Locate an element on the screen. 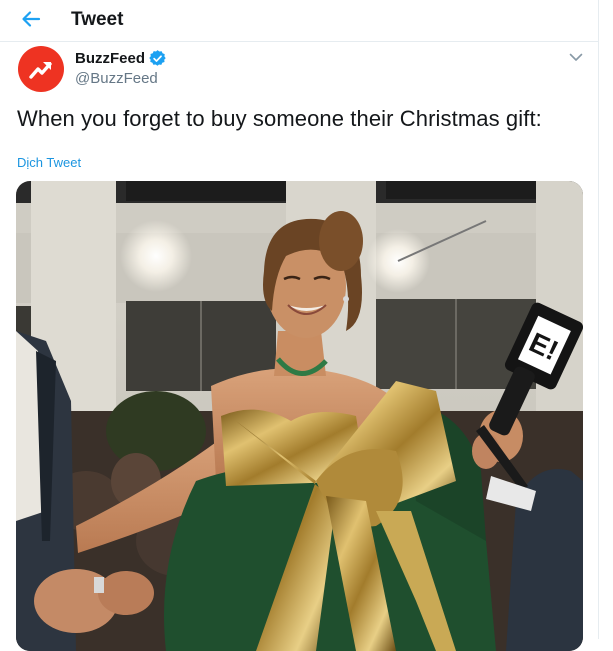 The image size is (613, 651). back-button is located at coordinates (31, 19).